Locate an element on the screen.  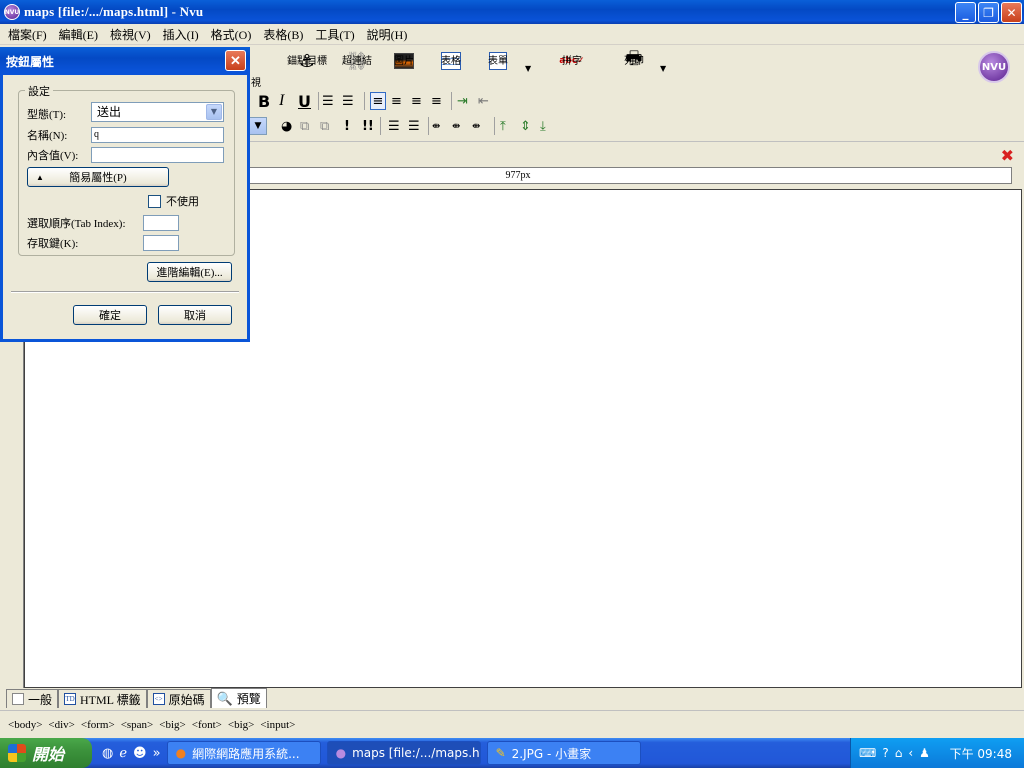
spell-button: abc✓ 拼字 is located at coordinates (572, 61).